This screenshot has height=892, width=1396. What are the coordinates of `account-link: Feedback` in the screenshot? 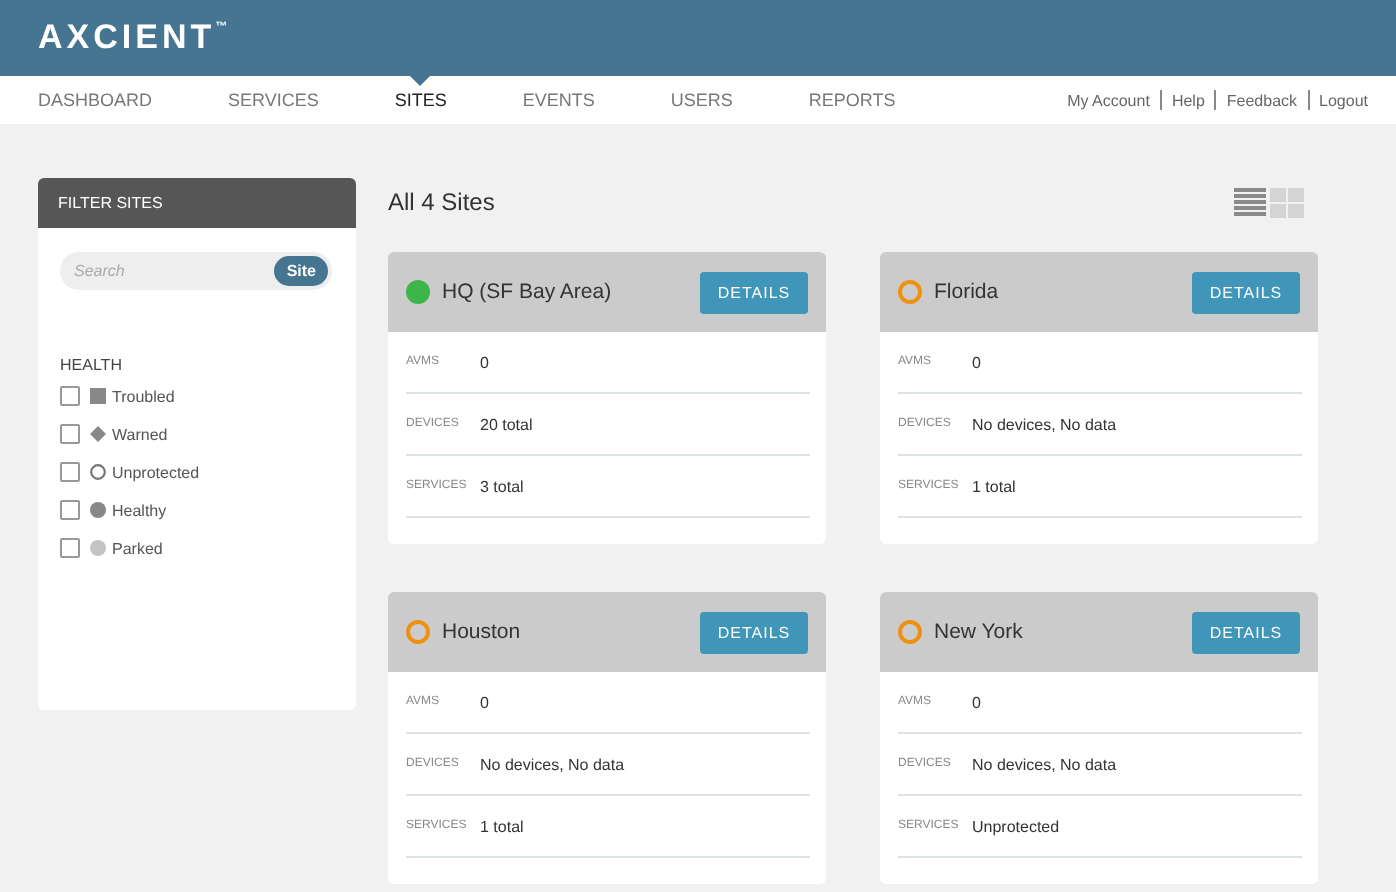 It's located at (1262, 100).